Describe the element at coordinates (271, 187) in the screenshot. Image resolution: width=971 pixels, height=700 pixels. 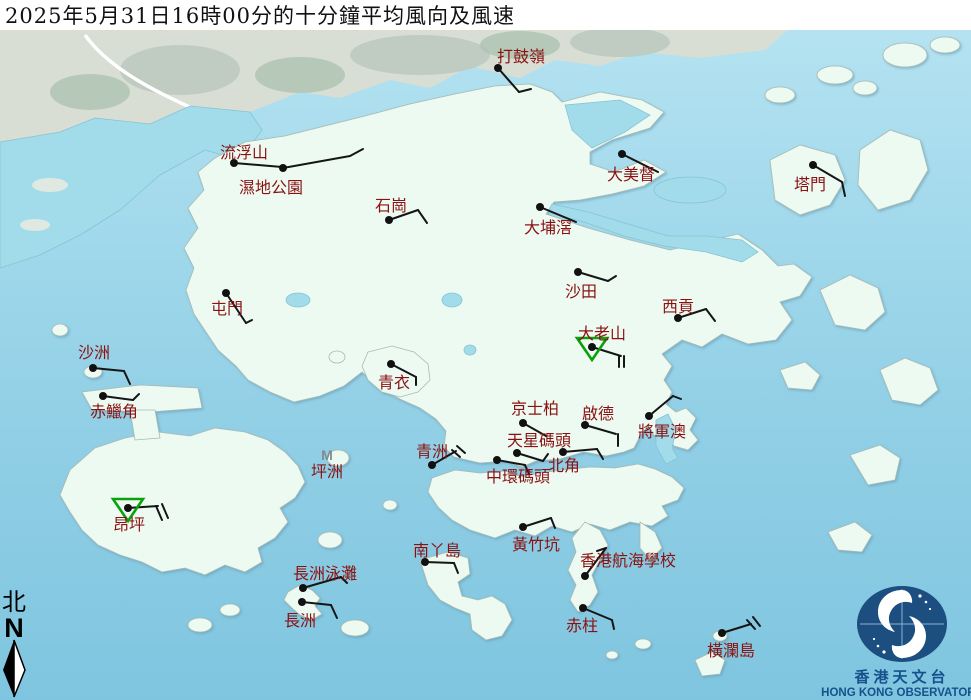
I see `station-label: 濕地公園` at that location.